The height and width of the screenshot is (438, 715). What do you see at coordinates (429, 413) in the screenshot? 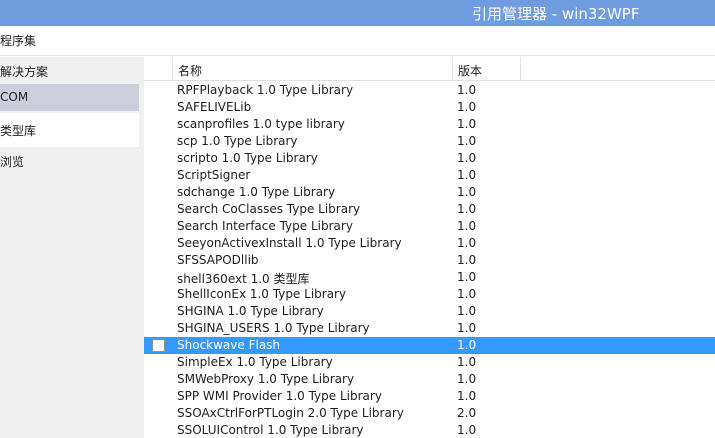
I see `table-row: SSOAxCtrlForPTLogin 2.0 Type Library 2.0` at bounding box center [429, 413].